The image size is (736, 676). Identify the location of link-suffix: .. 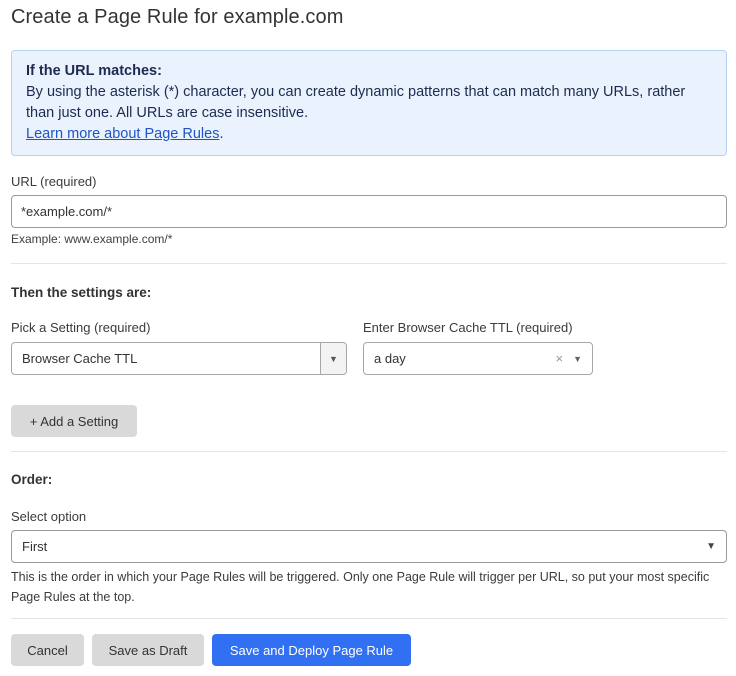
(221, 134).